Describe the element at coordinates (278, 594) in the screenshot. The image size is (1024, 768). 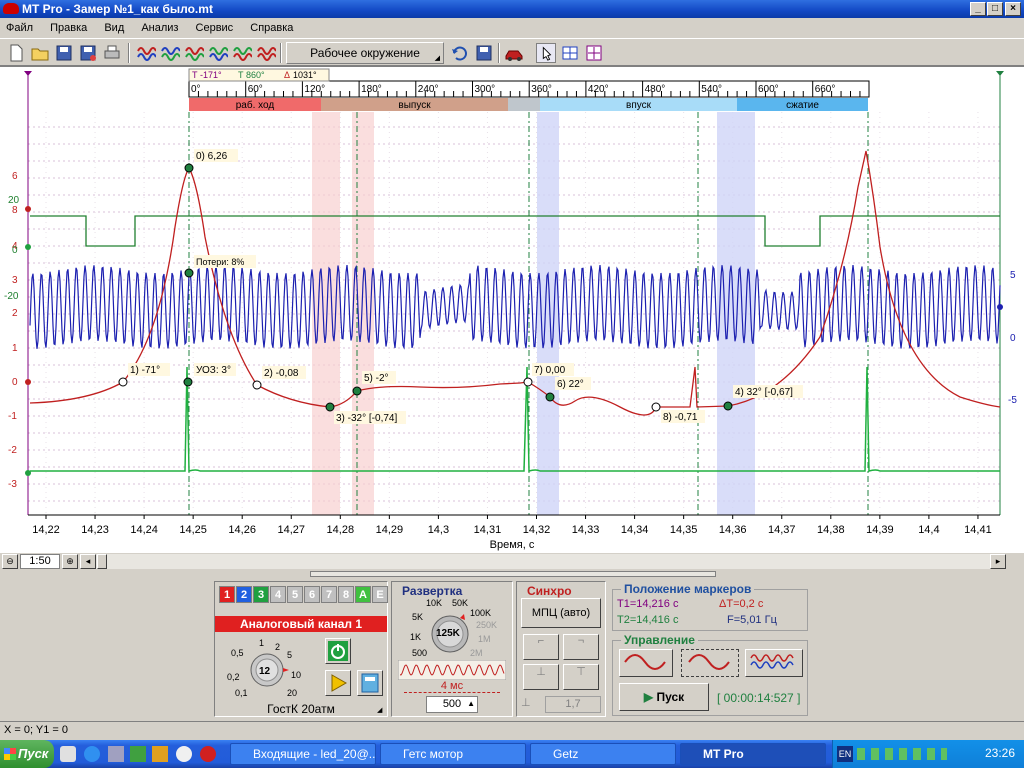
I see `channel-tab-4: 4` at that location.